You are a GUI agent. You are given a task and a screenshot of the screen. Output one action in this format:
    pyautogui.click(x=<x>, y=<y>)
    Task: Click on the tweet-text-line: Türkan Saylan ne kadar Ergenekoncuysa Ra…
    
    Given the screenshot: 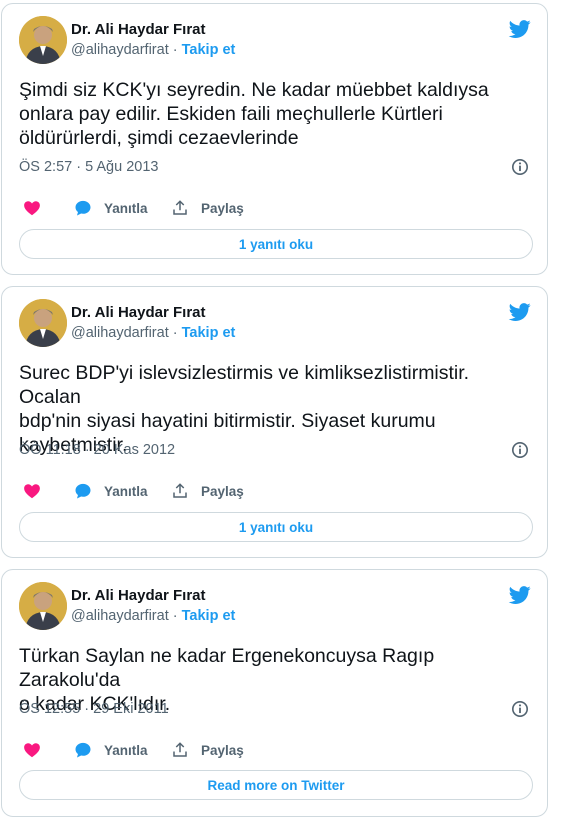 What is the action you would take?
    pyautogui.click(x=227, y=668)
    